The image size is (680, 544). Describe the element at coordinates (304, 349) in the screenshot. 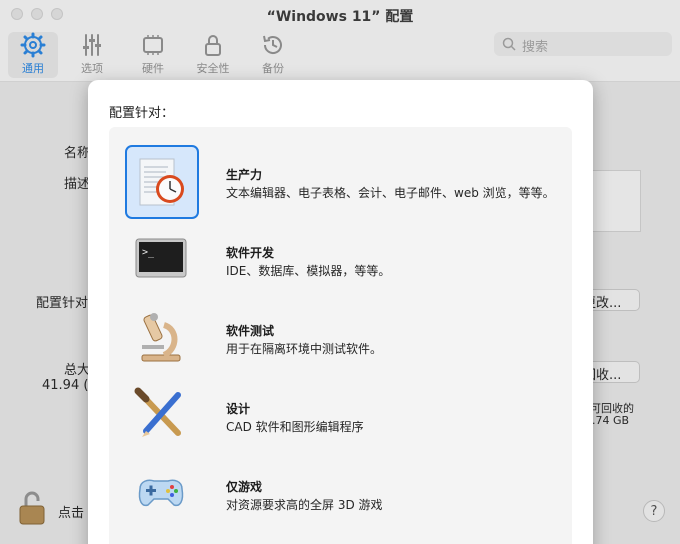

I see `profile-description: 用于在隔离环境中测试软件。` at that location.